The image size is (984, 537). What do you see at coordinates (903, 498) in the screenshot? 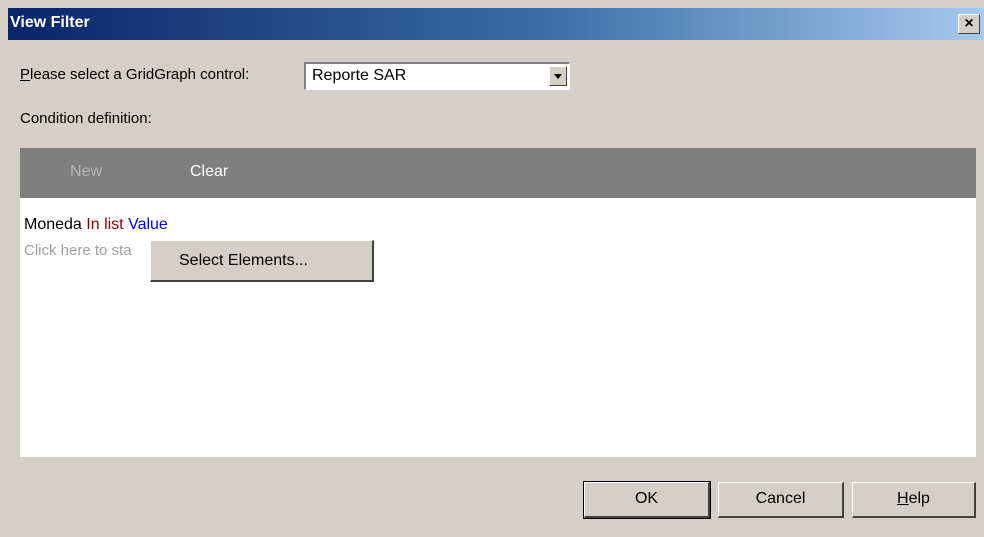
I see `help-mnemonic: H` at bounding box center [903, 498].